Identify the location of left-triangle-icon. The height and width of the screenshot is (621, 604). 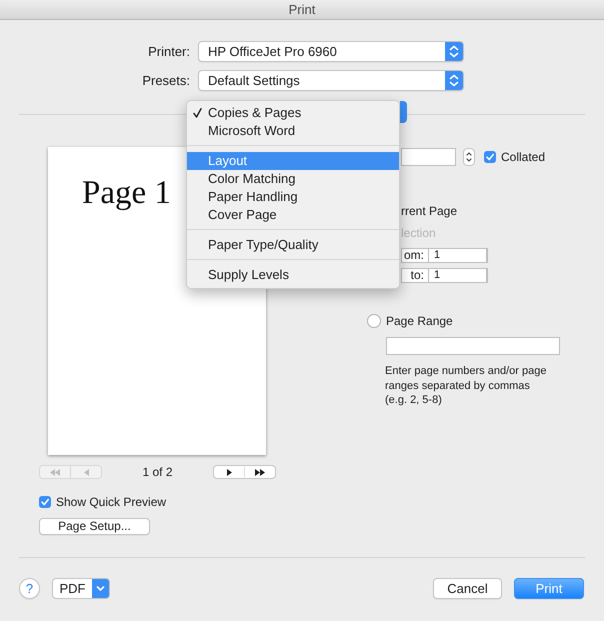
(86, 472).